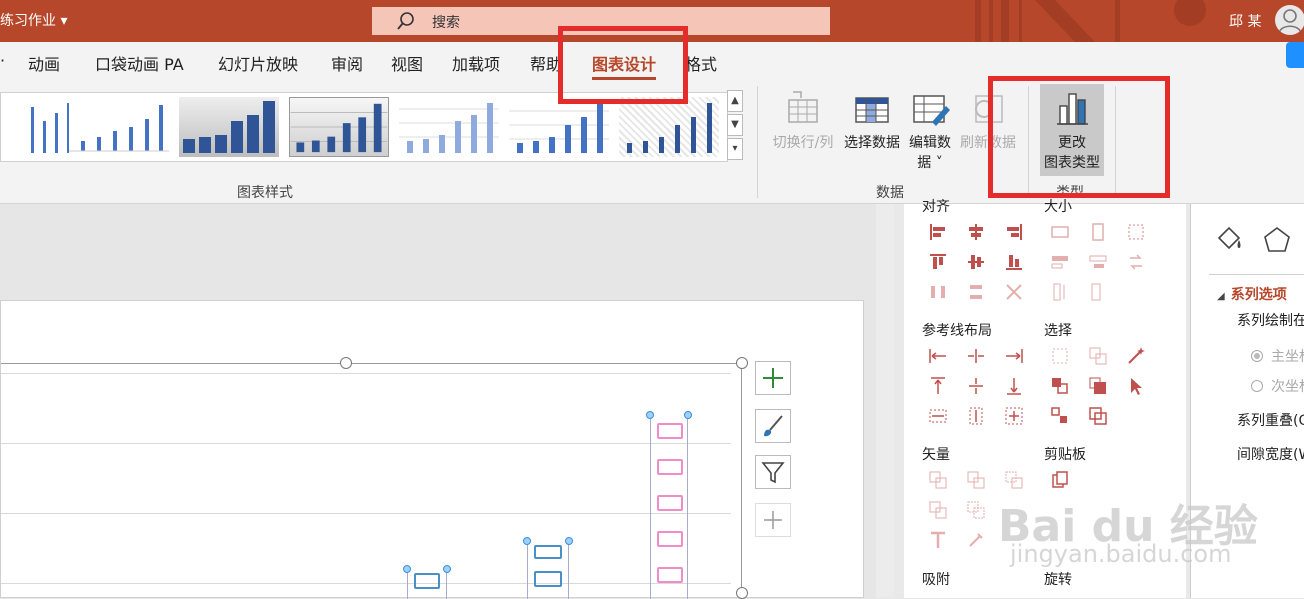  I want to click on chart-styles-button, so click(773, 426).